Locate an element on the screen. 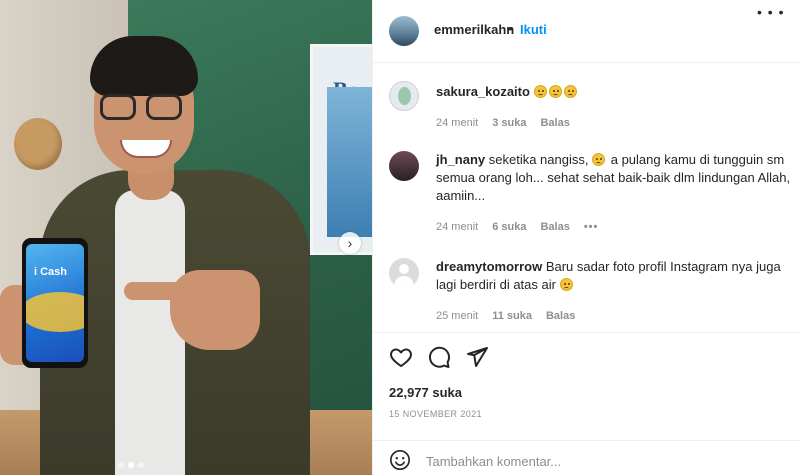 This screenshot has height=476, width=800. follow-button: Ikuti is located at coordinates (533, 29).